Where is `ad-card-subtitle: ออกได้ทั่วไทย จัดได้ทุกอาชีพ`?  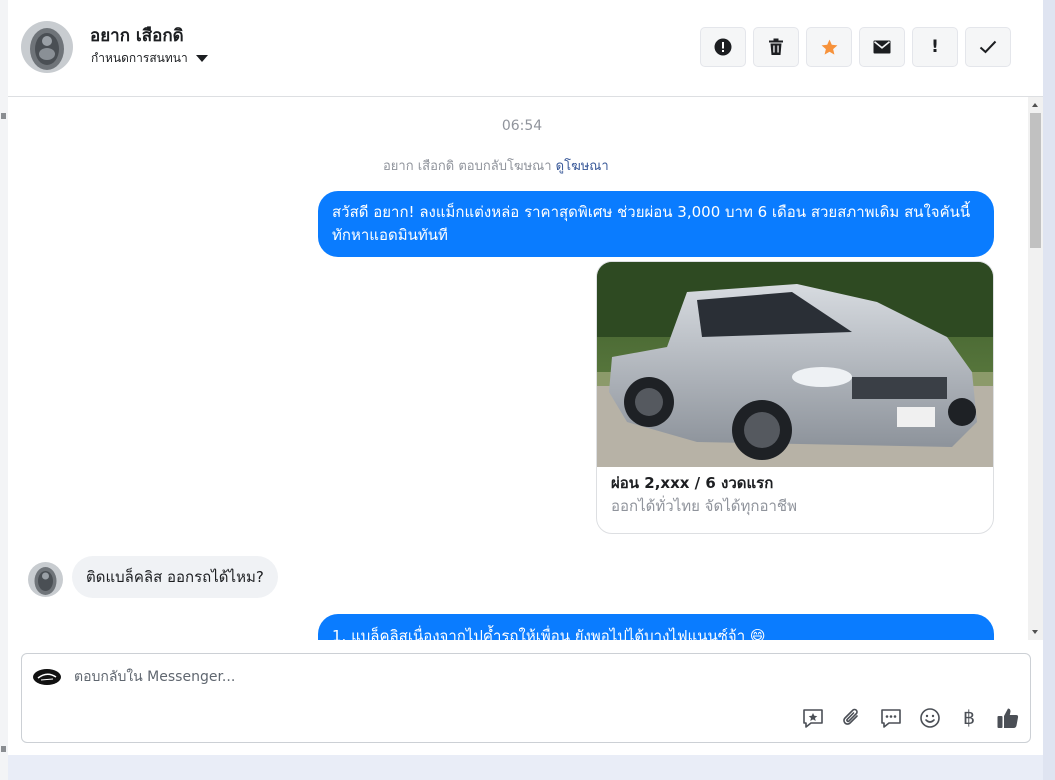
ad-card-subtitle: ออกได้ทั่วไทย จัดได้ทุกอาชีพ is located at coordinates (704, 506).